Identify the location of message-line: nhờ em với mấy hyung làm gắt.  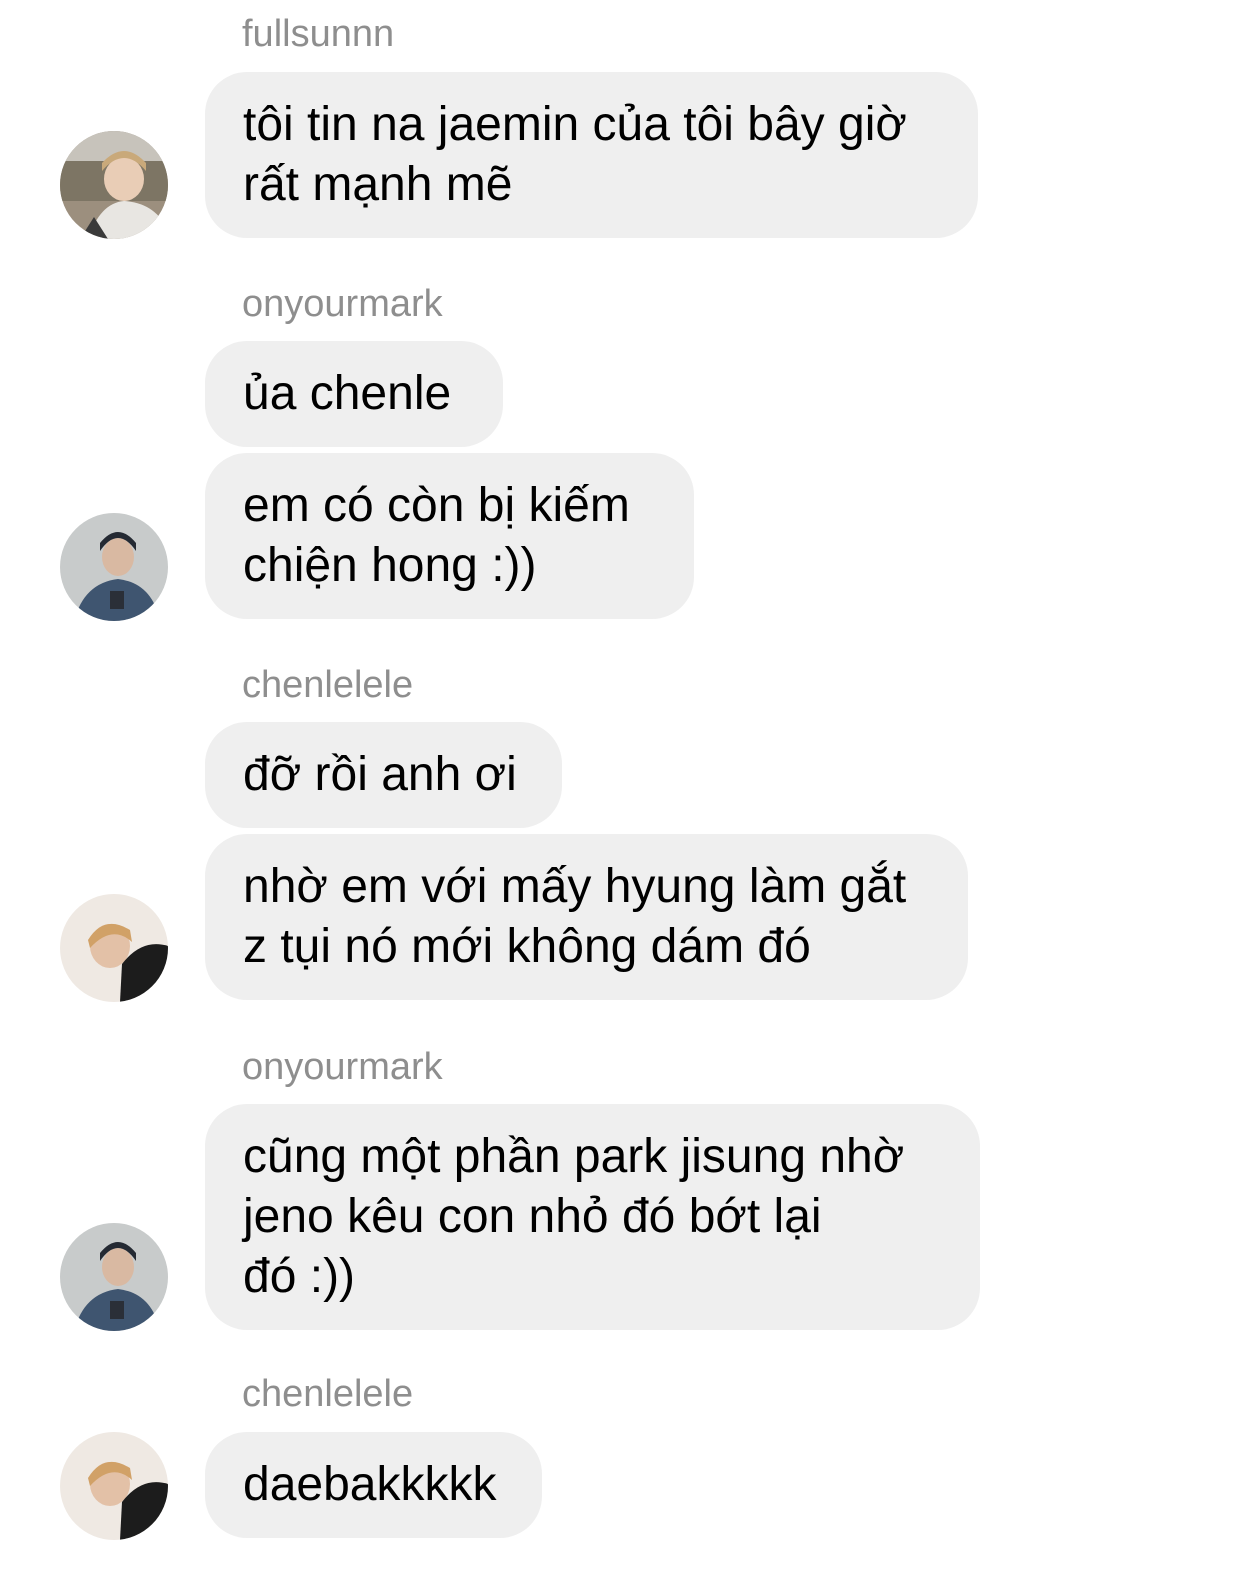
(575, 886).